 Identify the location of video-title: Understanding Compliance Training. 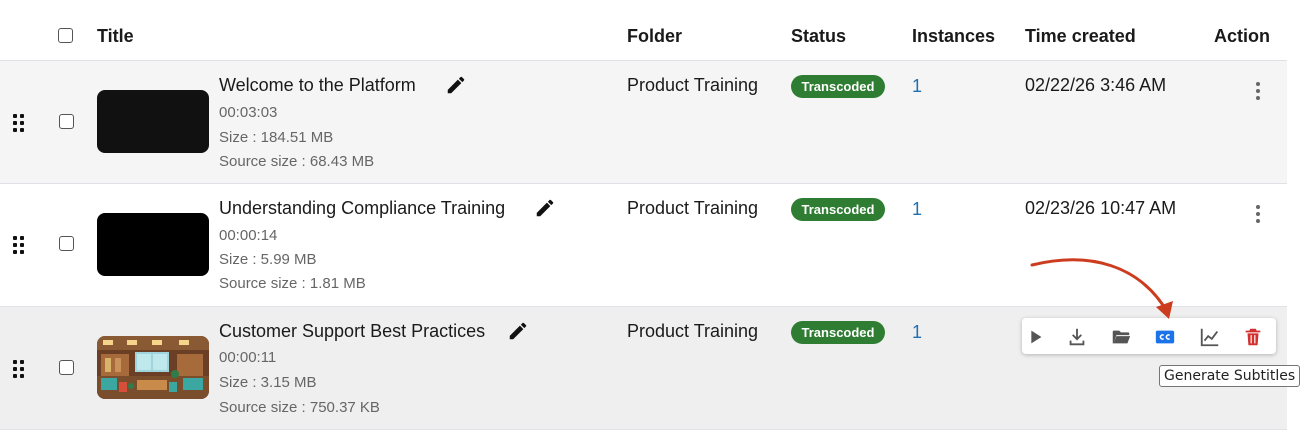
(362, 208).